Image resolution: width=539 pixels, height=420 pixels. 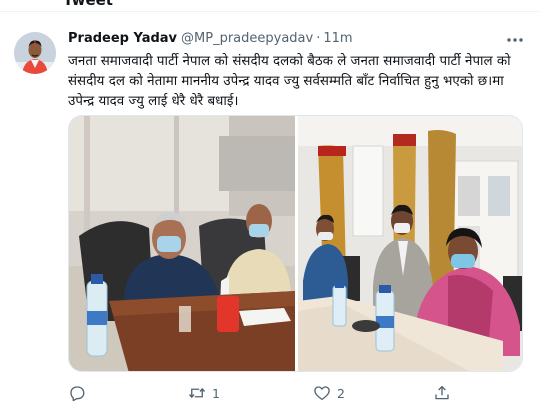 What do you see at coordinates (298, 393) in the screenshot?
I see `tweet-actions: 1 2` at bounding box center [298, 393].